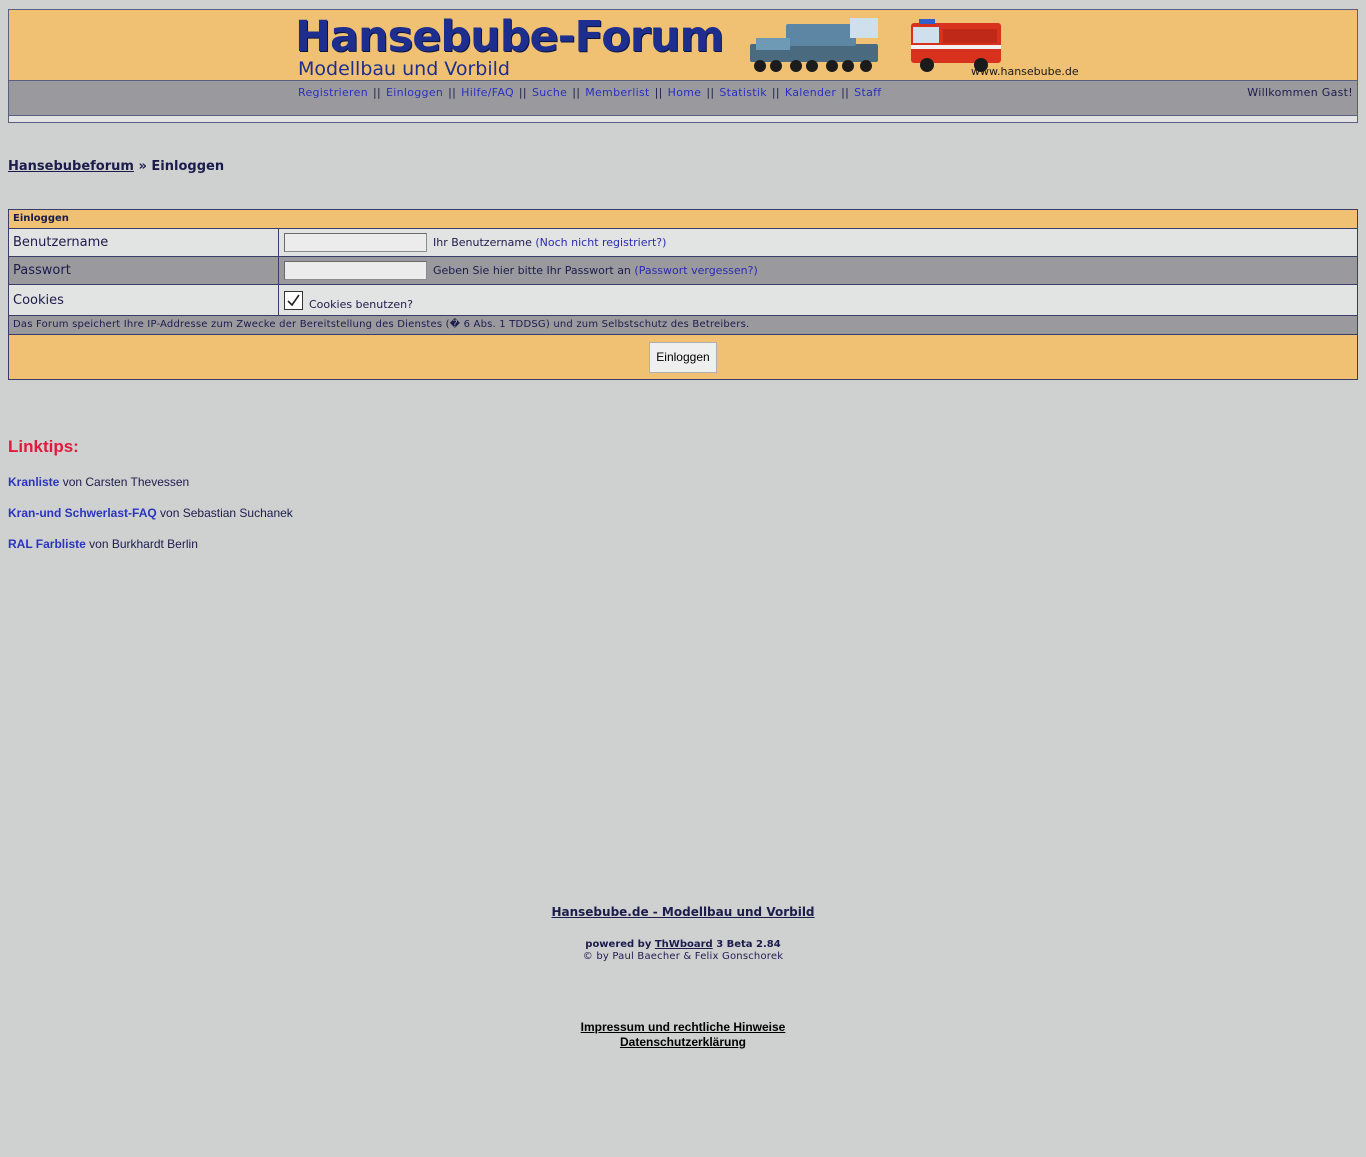 The image size is (1366, 1157). What do you see at coordinates (47, 544) in the screenshot?
I see `linktip-ral-link: RAL Farbliste` at bounding box center [47, 544].